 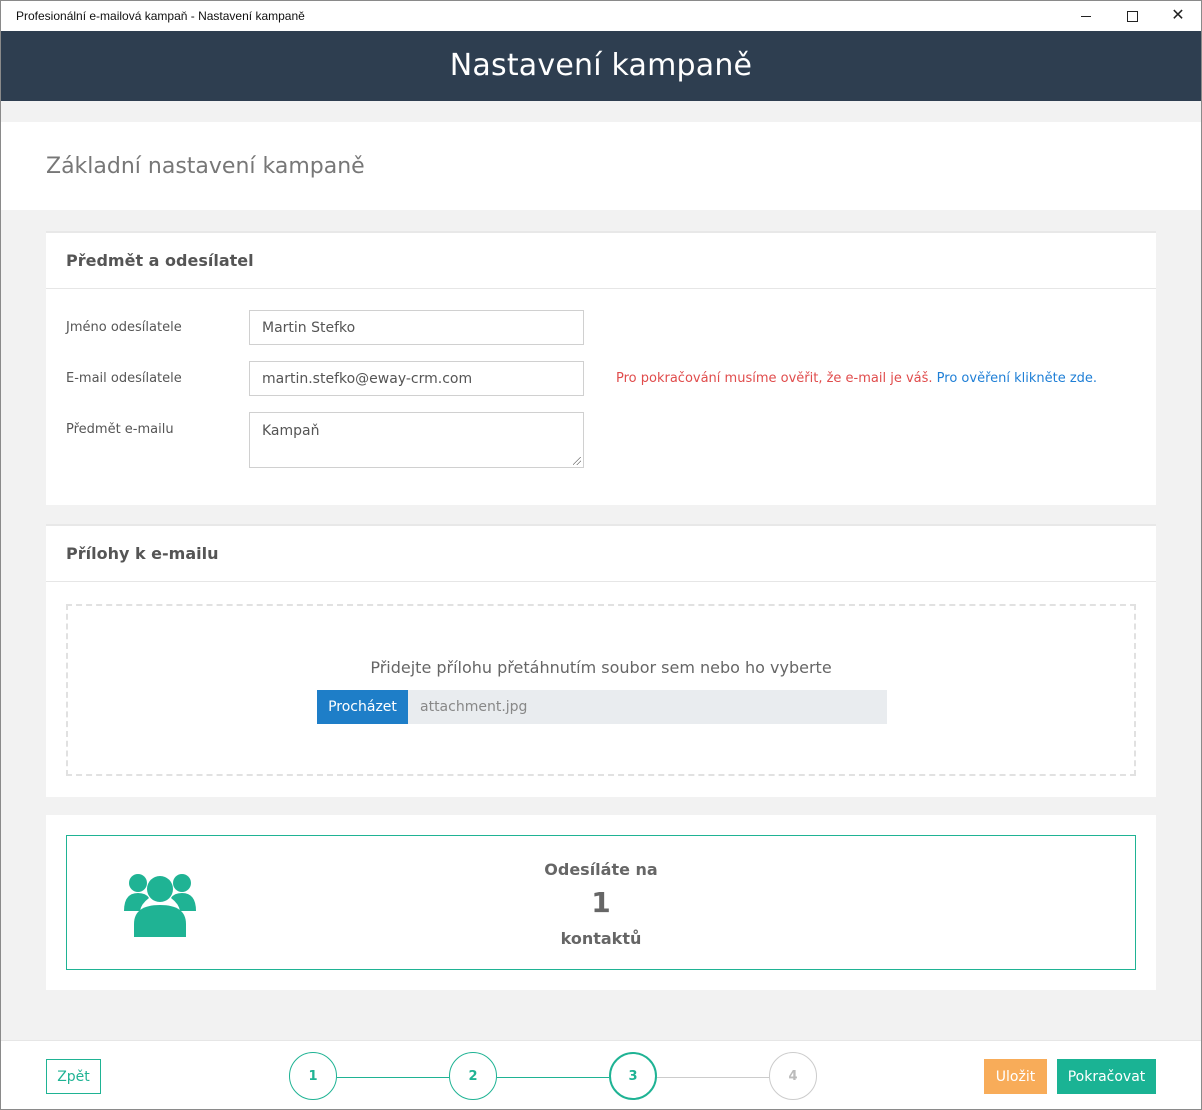 What do you see at coordinates (416, 440) in the screenshot?
I see `subject-textarea: Kampaň` at bounding box center [416, 440].